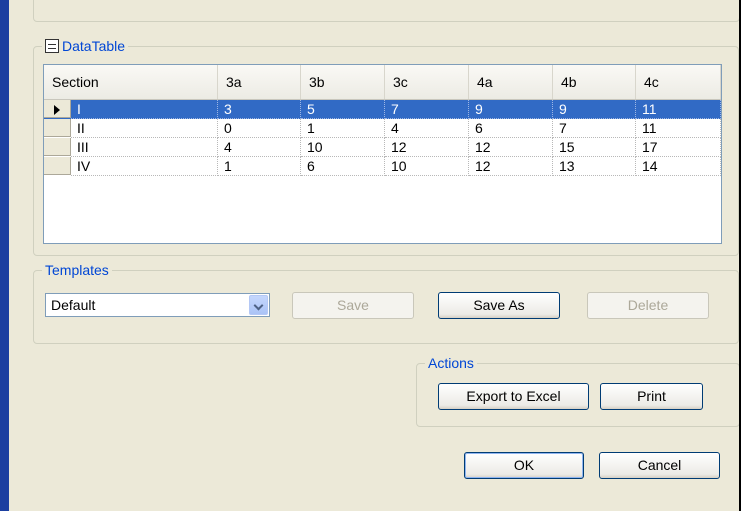 This screenshot has width=741, height=511. What do you see at coordinates (451, 363) in the screenshot?
I see `actions-legend: Actions` at bounding box center [451, 363].